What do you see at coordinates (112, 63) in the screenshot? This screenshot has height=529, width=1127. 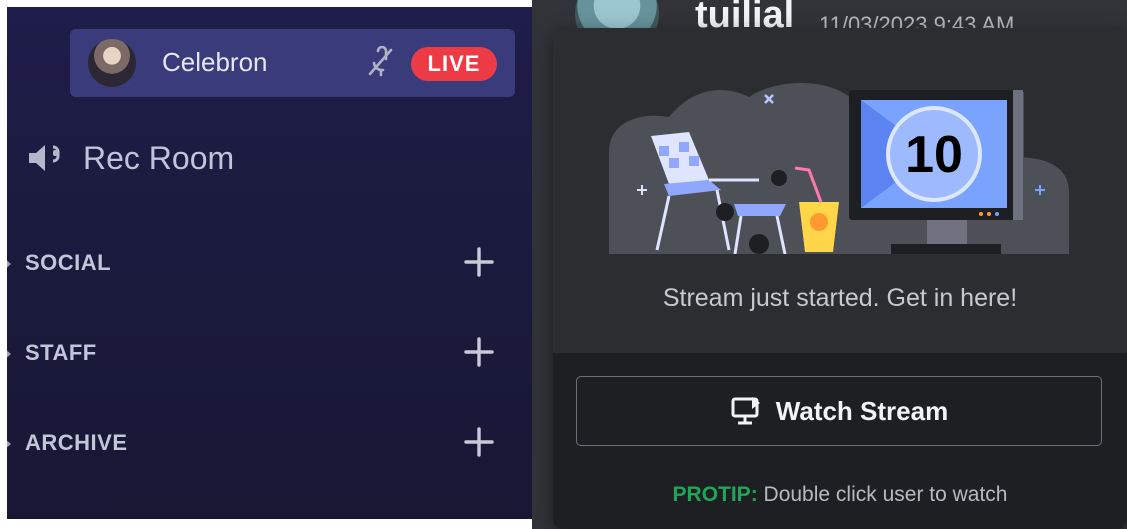 I see `user-avatar` at bounding box center [112, 63].